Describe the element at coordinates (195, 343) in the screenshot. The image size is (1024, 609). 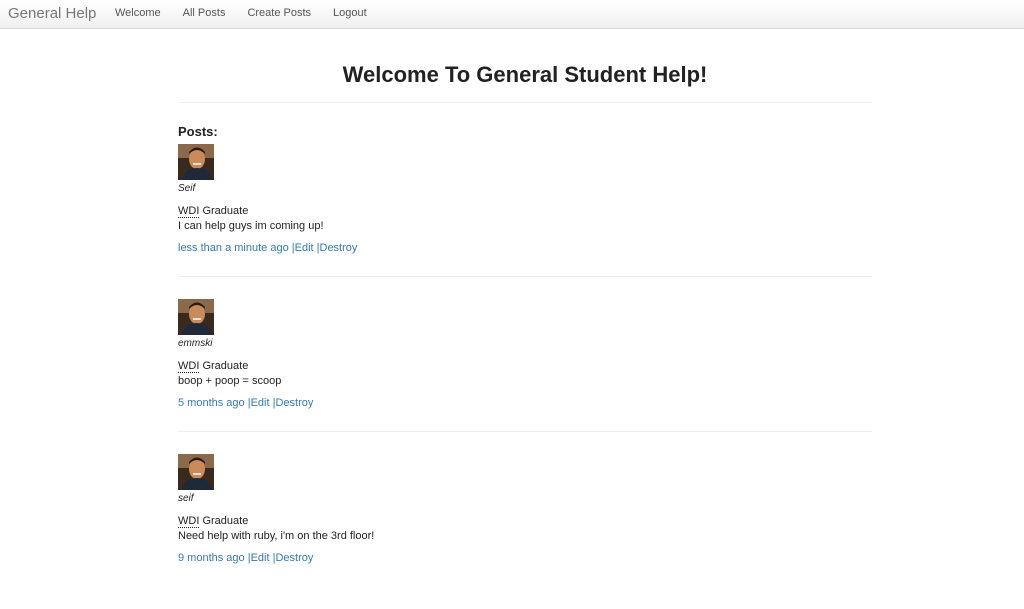
I see `post-username: emmski` at that location.